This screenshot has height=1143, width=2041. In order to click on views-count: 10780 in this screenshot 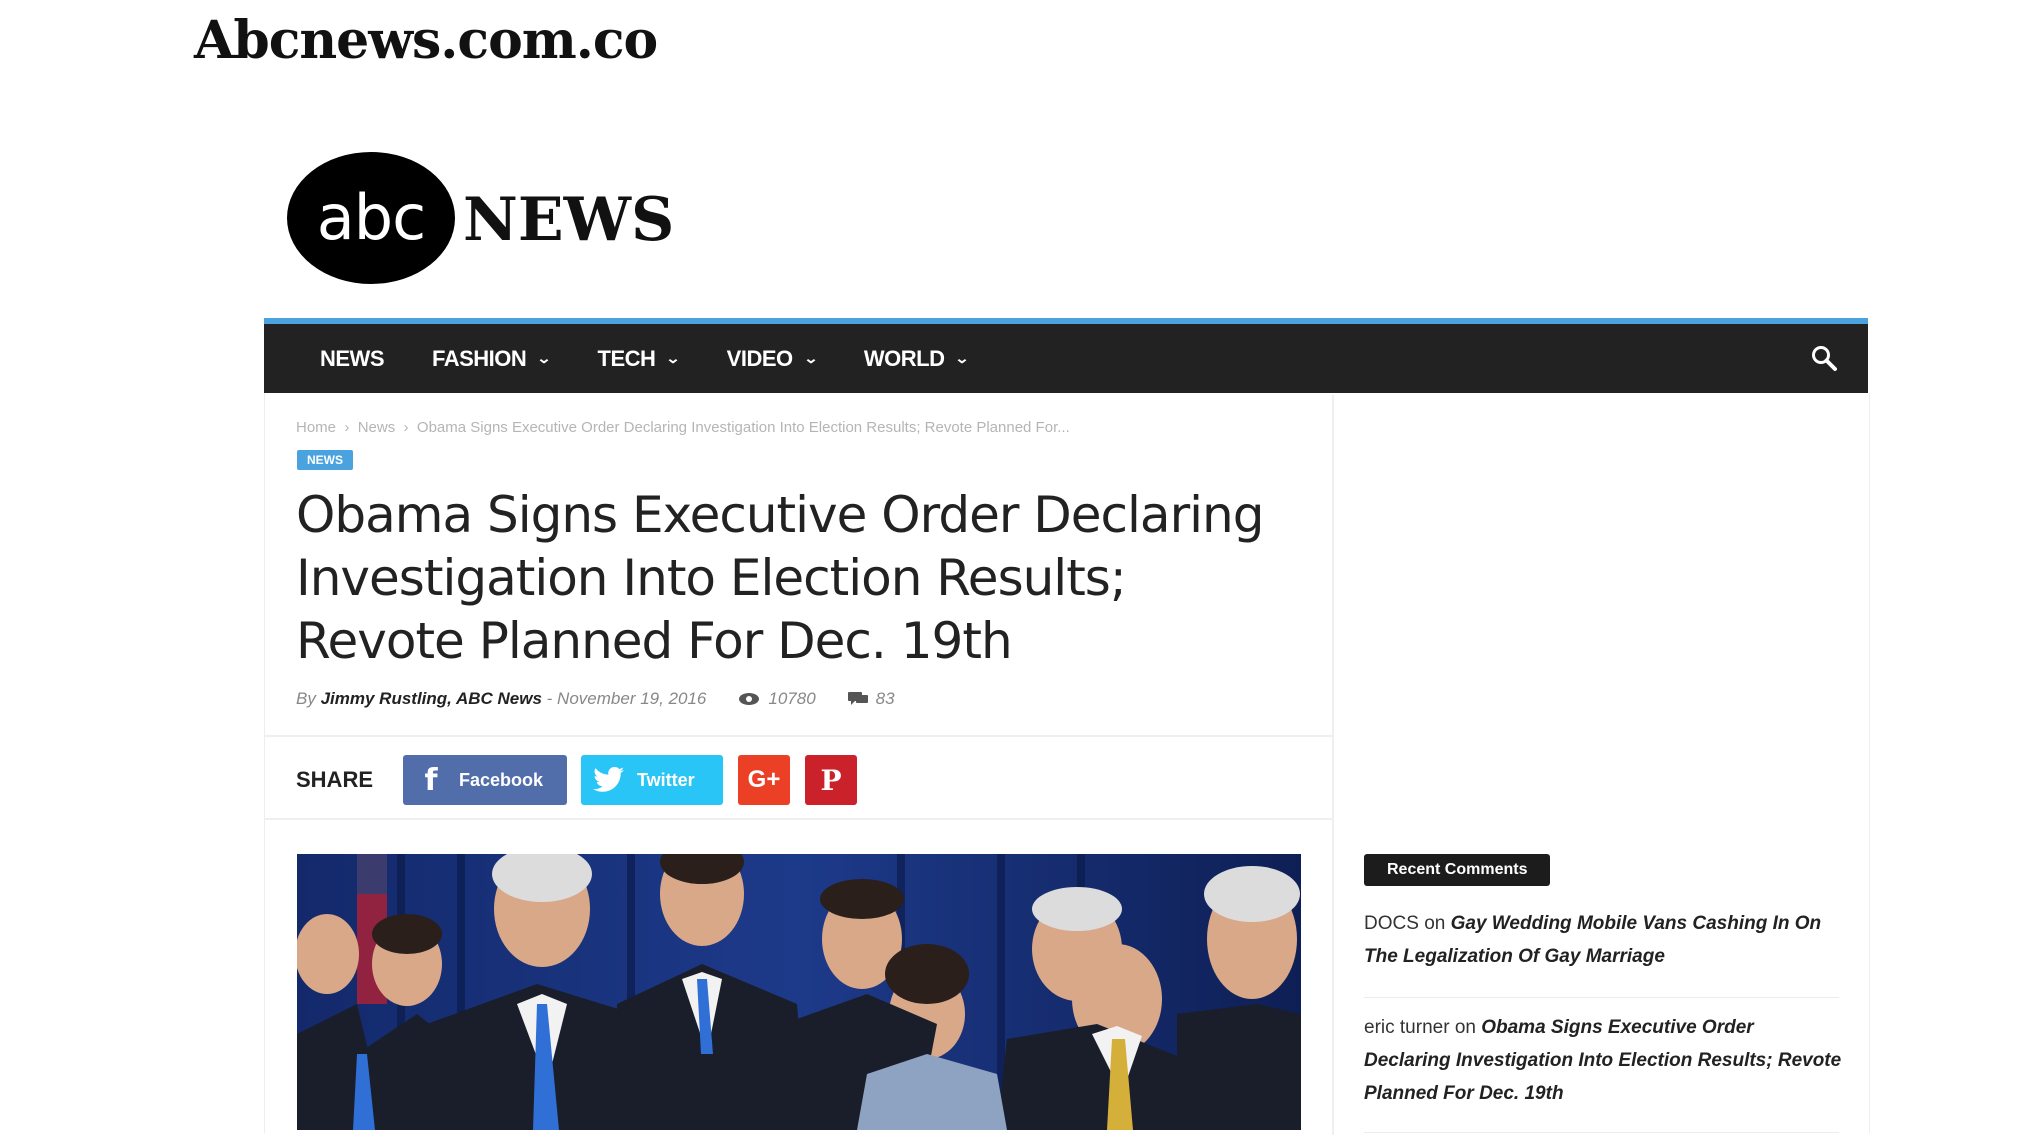, I will do `click(792, 698)`.